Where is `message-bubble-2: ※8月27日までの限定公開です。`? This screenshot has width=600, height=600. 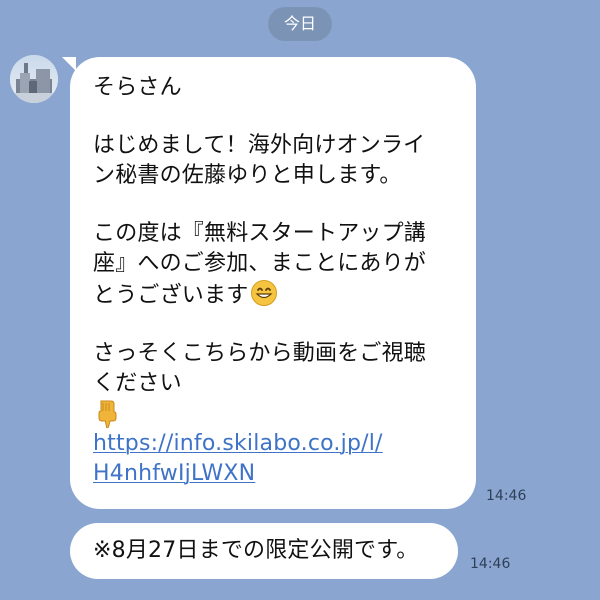 message-bubble-2: ※8月27日までの限定公開です。 is located at coordinates (264, 551).